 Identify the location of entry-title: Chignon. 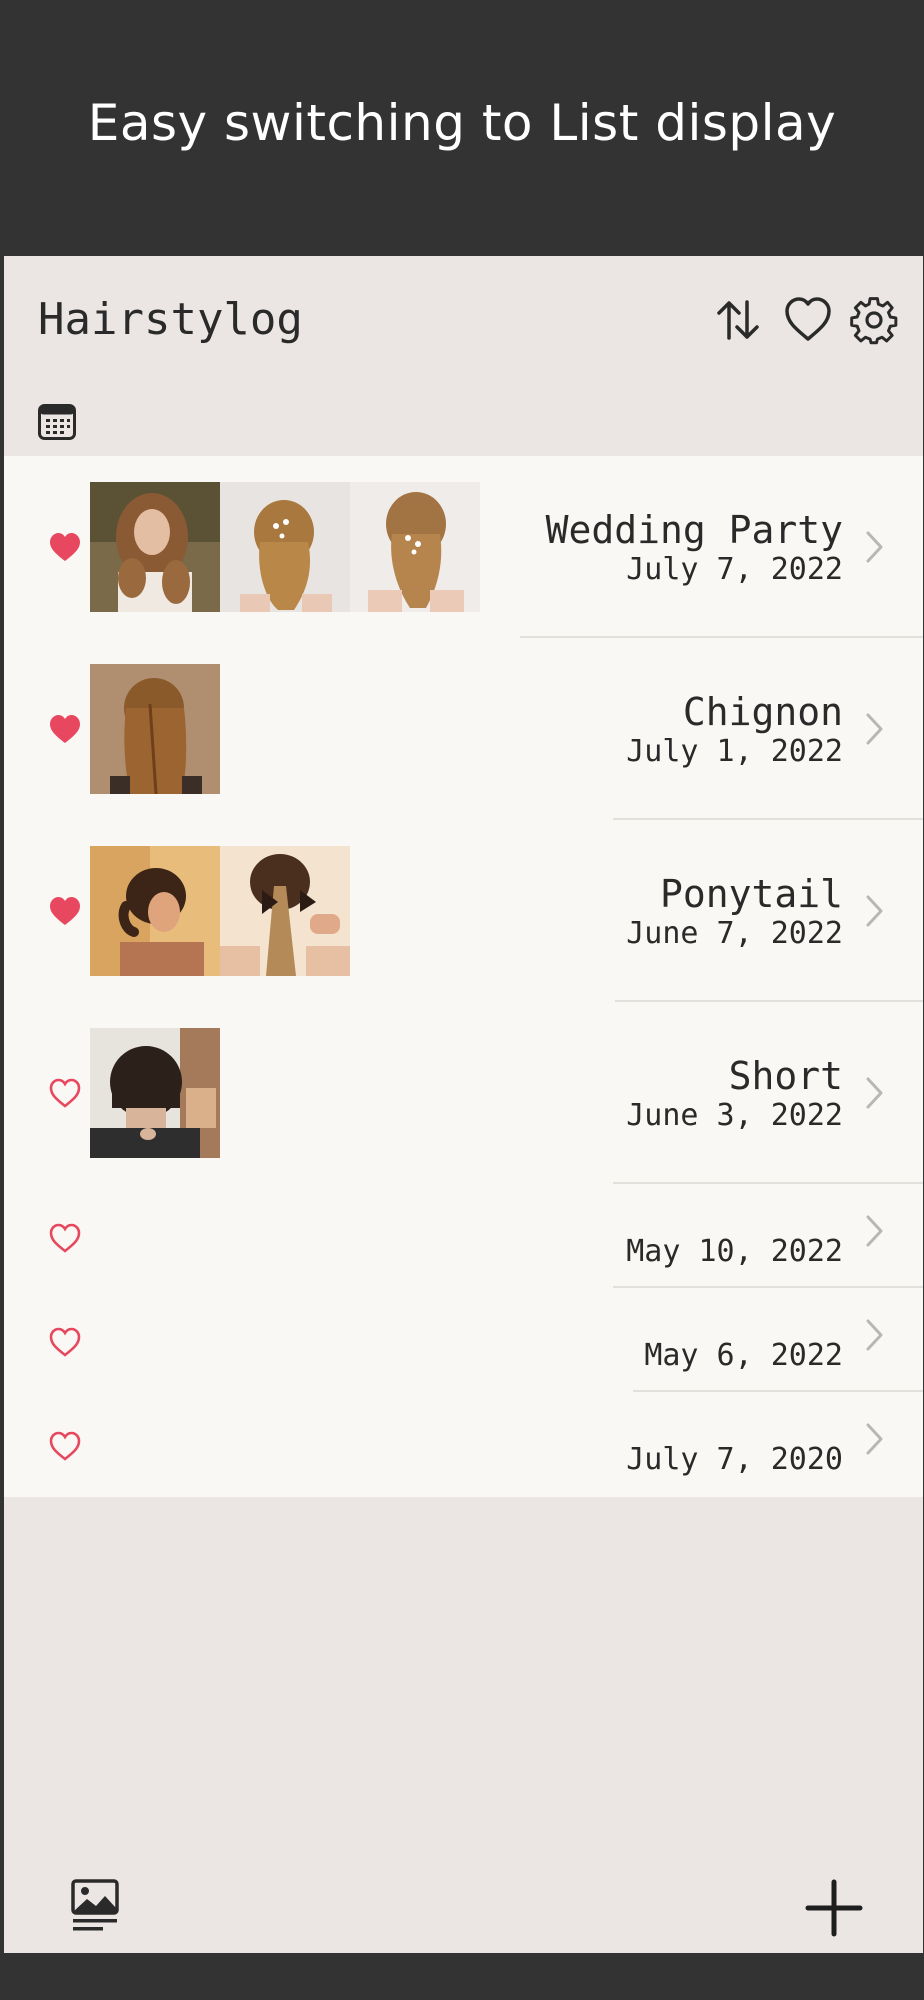
(762, 712).